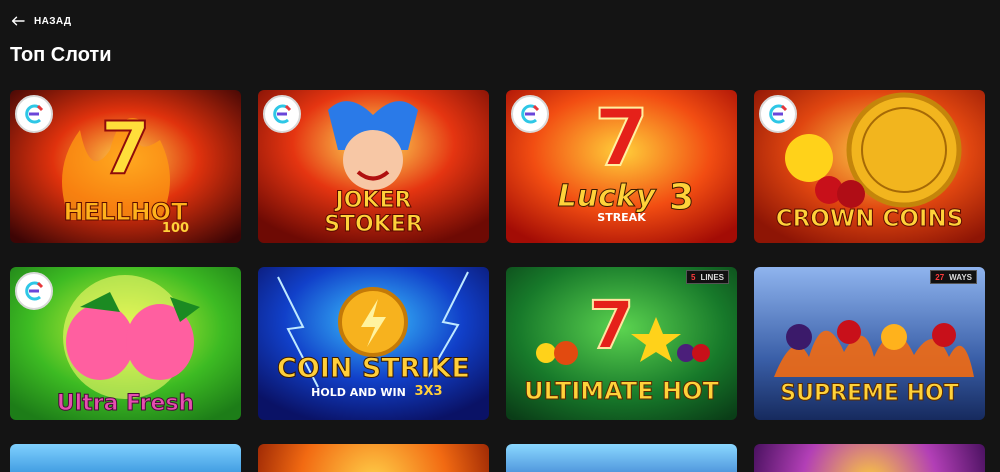 This screenshot has width=1000, height=472. I want to click on game-variant: 3x3, so click(428, 391).